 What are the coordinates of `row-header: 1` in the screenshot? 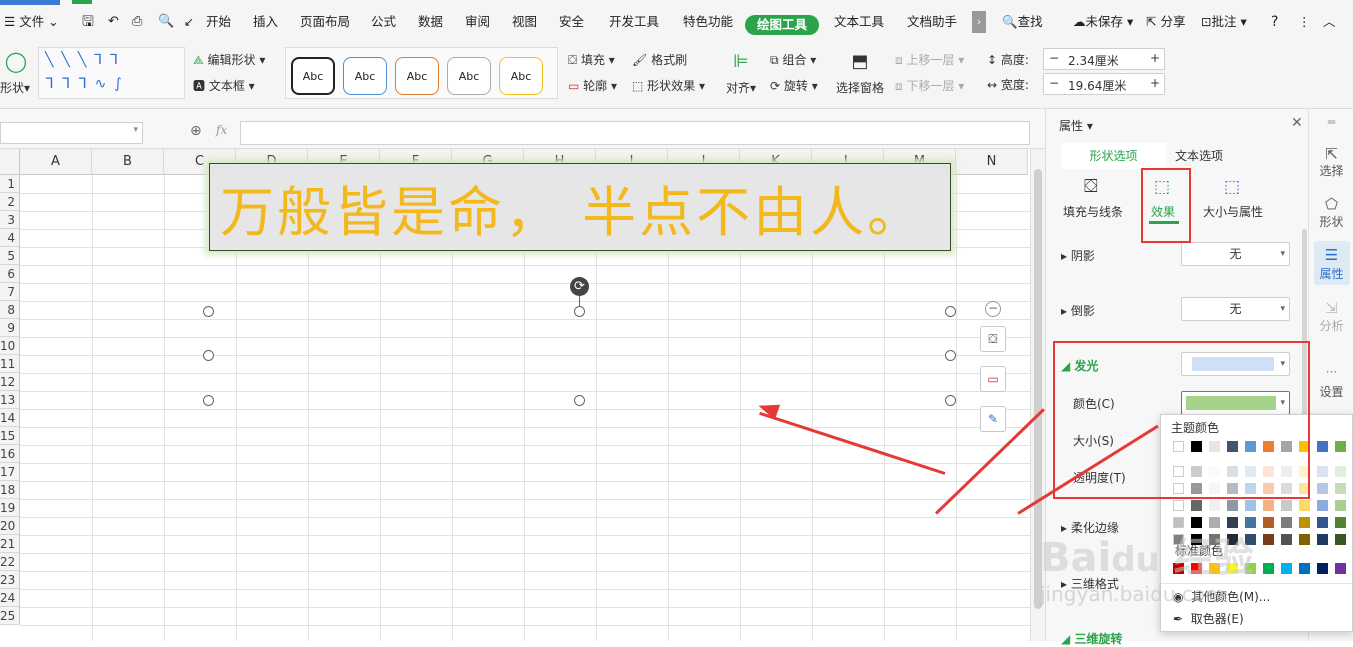 It's located at (10, 184).